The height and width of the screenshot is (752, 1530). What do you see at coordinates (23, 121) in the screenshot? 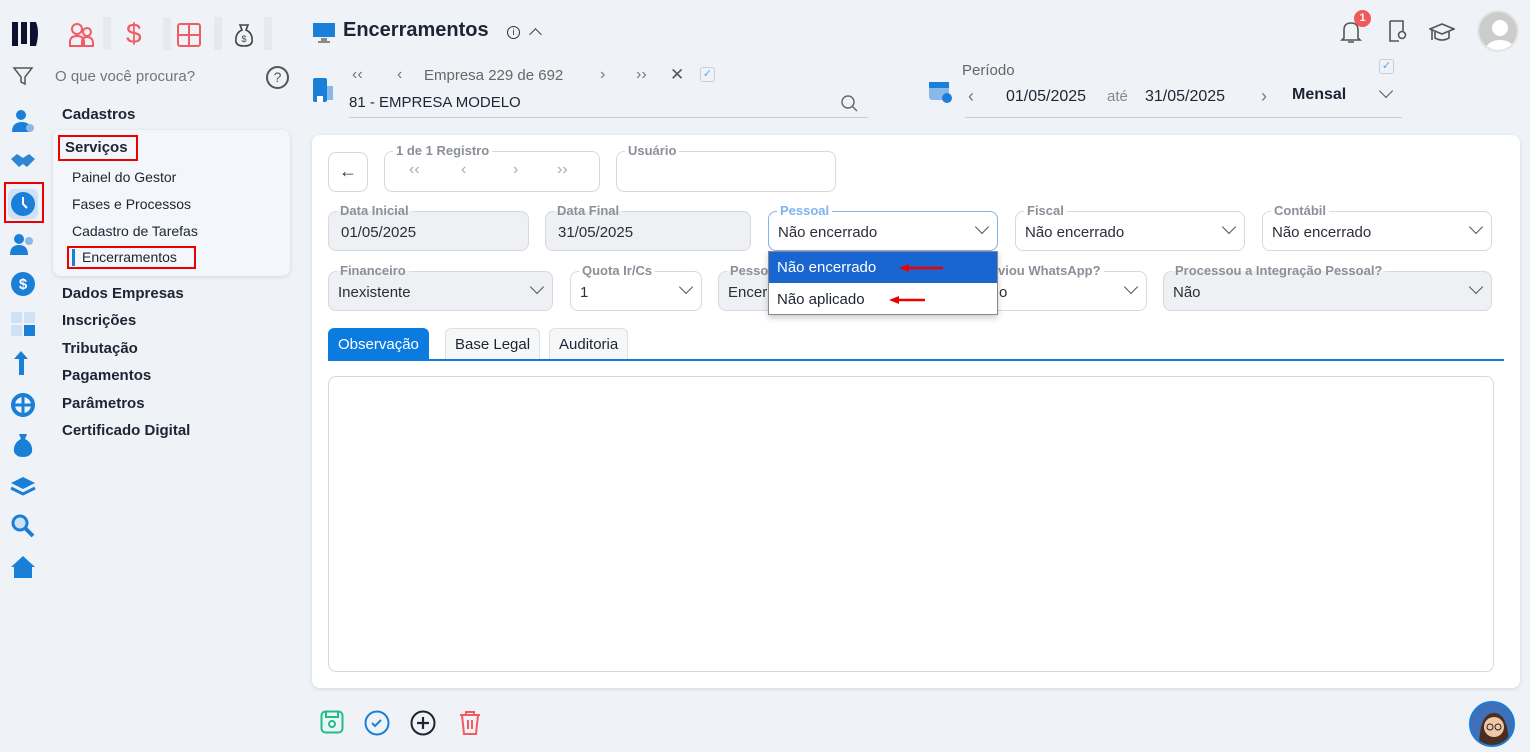
I see `user-settings-icon` at bounding box center [23, 121].